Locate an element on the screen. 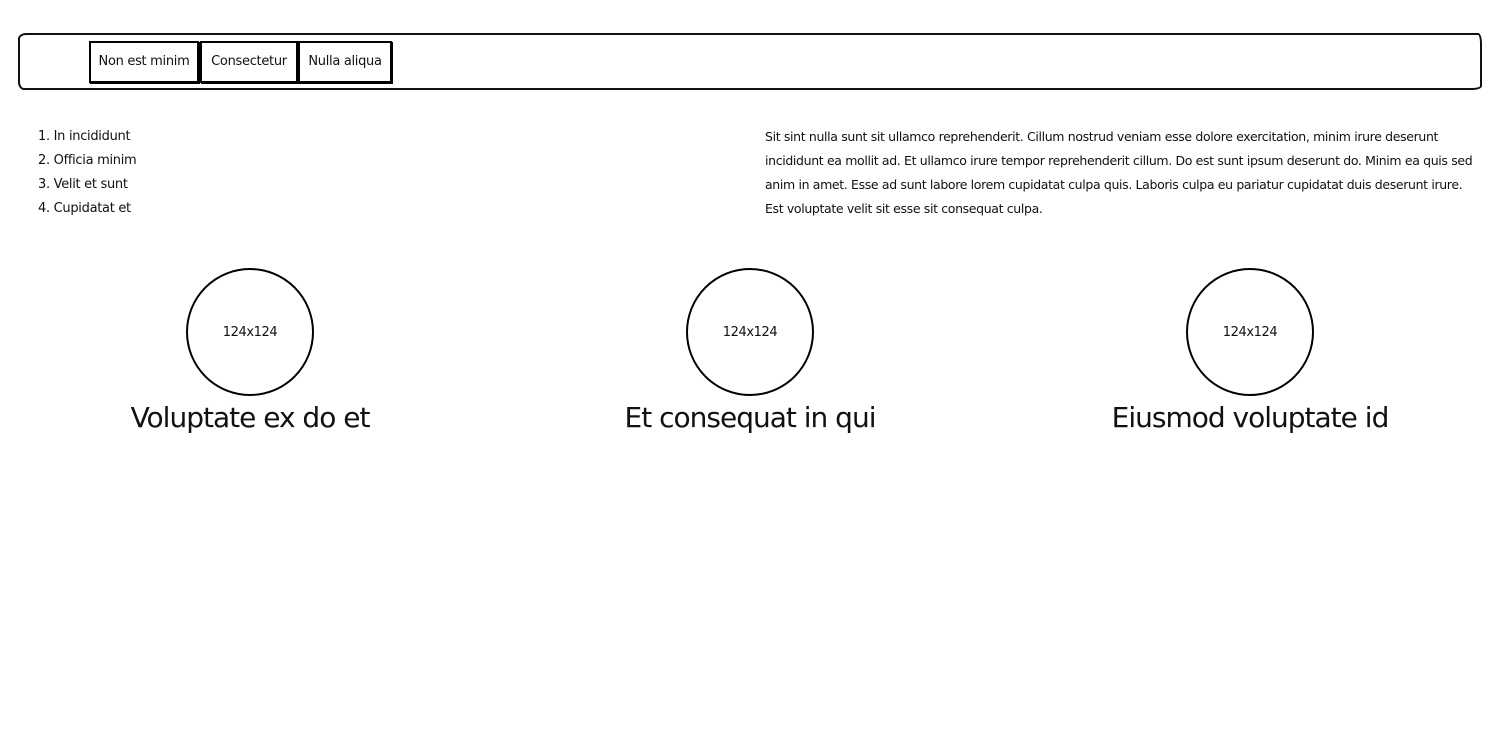 This screenshot has width=1500, height=752. top-nav-bar: Non est minim Consectetur Nulla aliqua is located at coordinates (750, 61).